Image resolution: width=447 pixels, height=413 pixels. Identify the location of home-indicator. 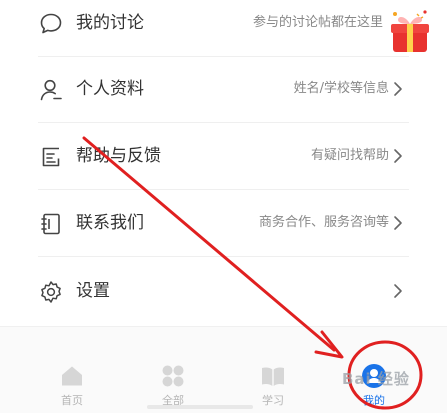
(200, 407).